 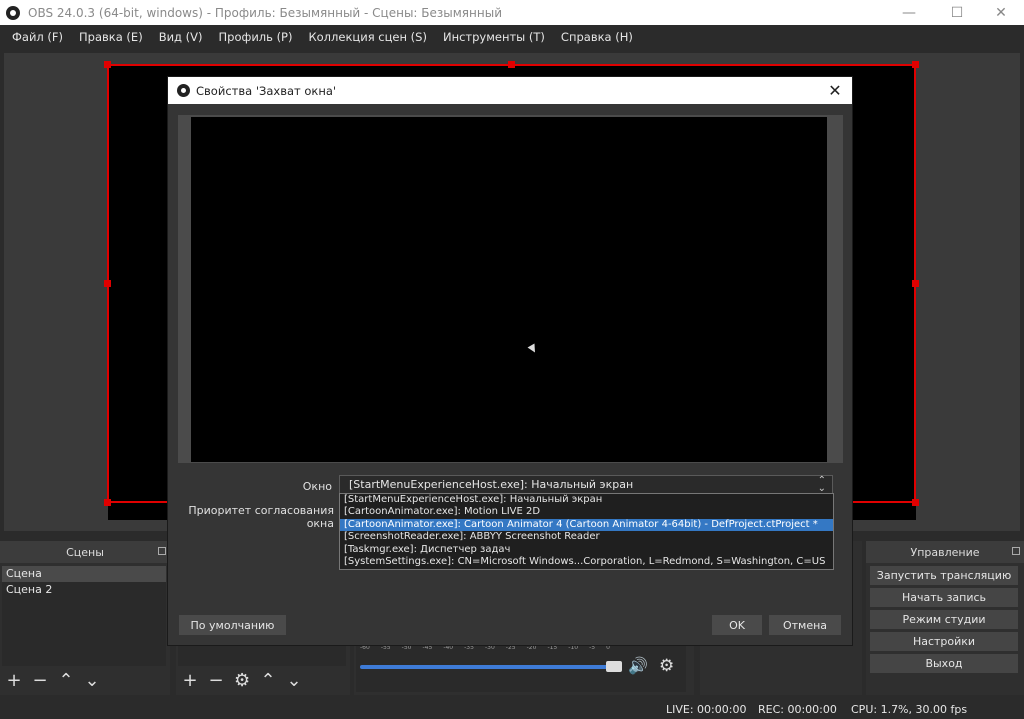 I want to click on ok-button: OK, so click(x=737, y=625).